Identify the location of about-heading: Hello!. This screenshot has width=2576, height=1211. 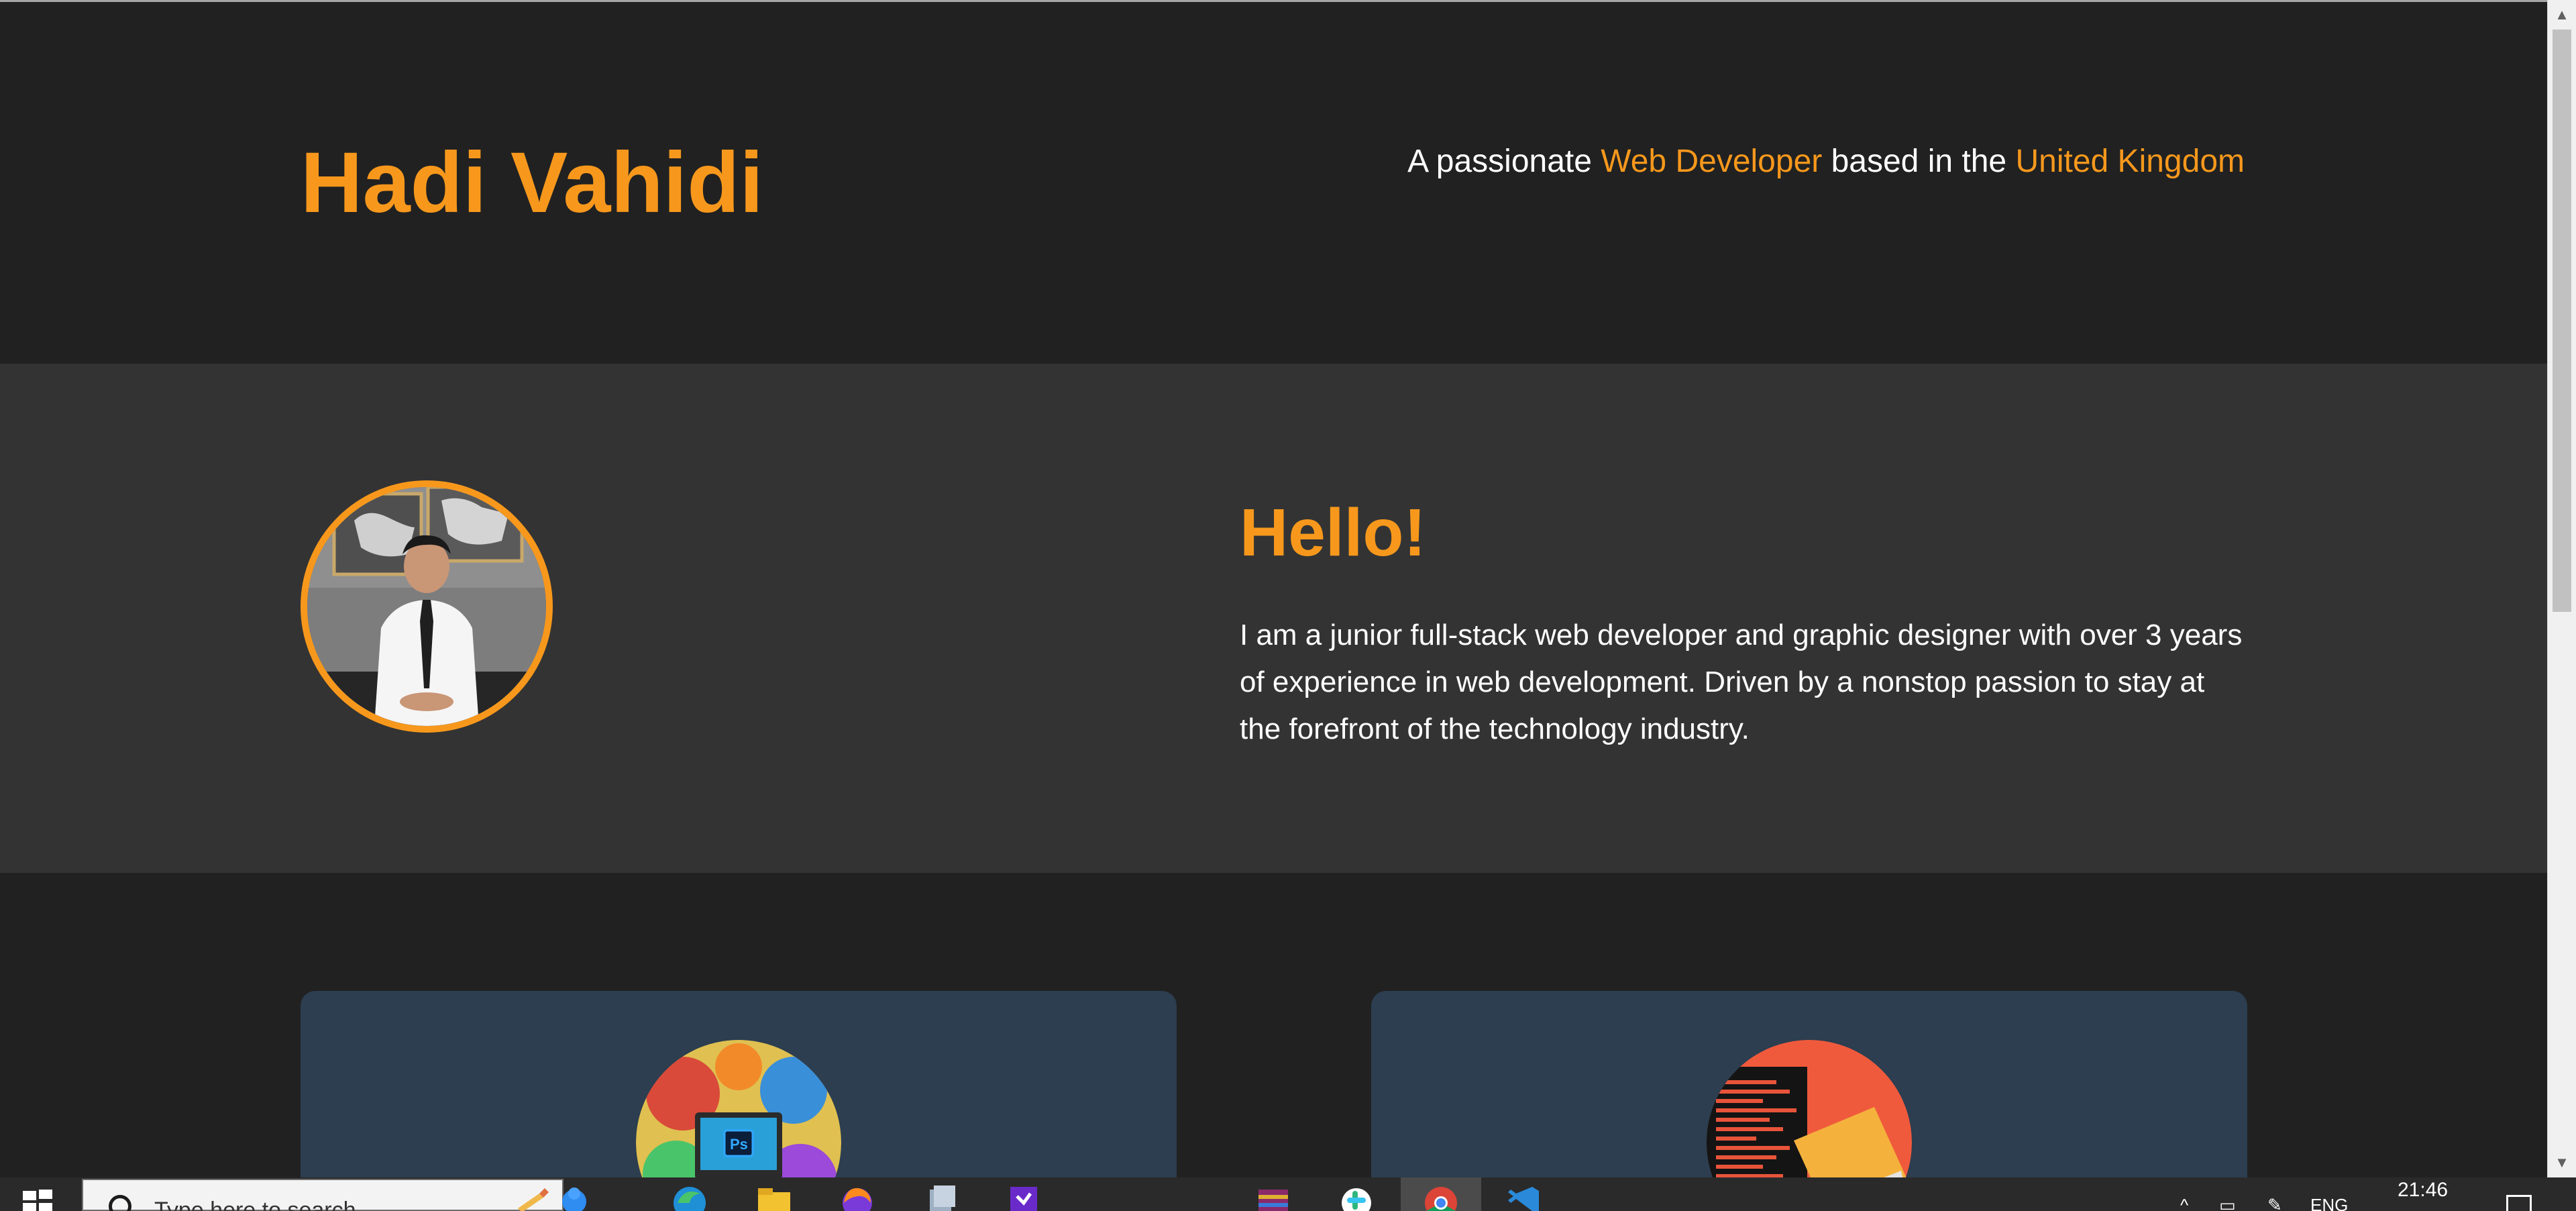
(1333, 532).